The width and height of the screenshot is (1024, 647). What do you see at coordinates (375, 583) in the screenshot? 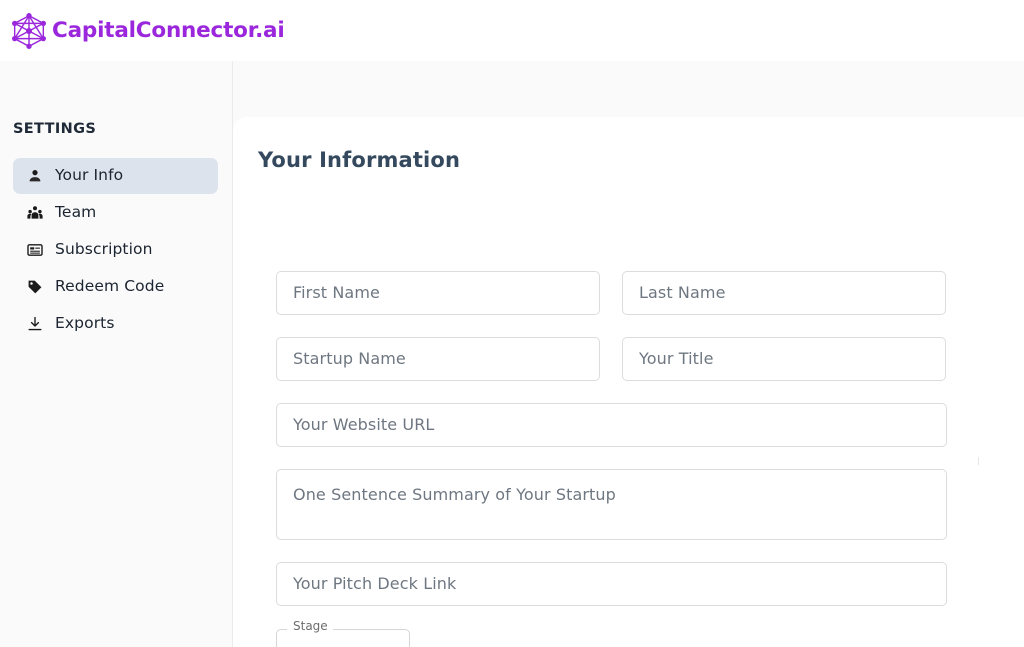
I see `pitch-deck-placeholder: Your Pitch Deck Link` at bounding box center [375, 583].